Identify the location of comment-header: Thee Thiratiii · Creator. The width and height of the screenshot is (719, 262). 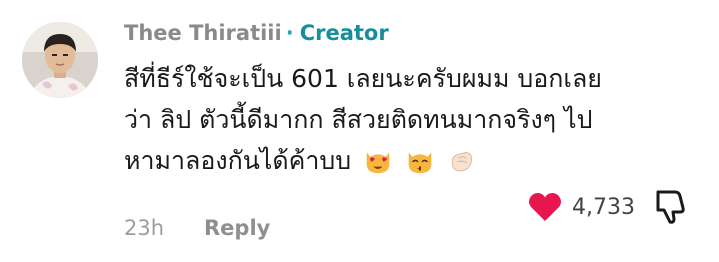
(256, 33).